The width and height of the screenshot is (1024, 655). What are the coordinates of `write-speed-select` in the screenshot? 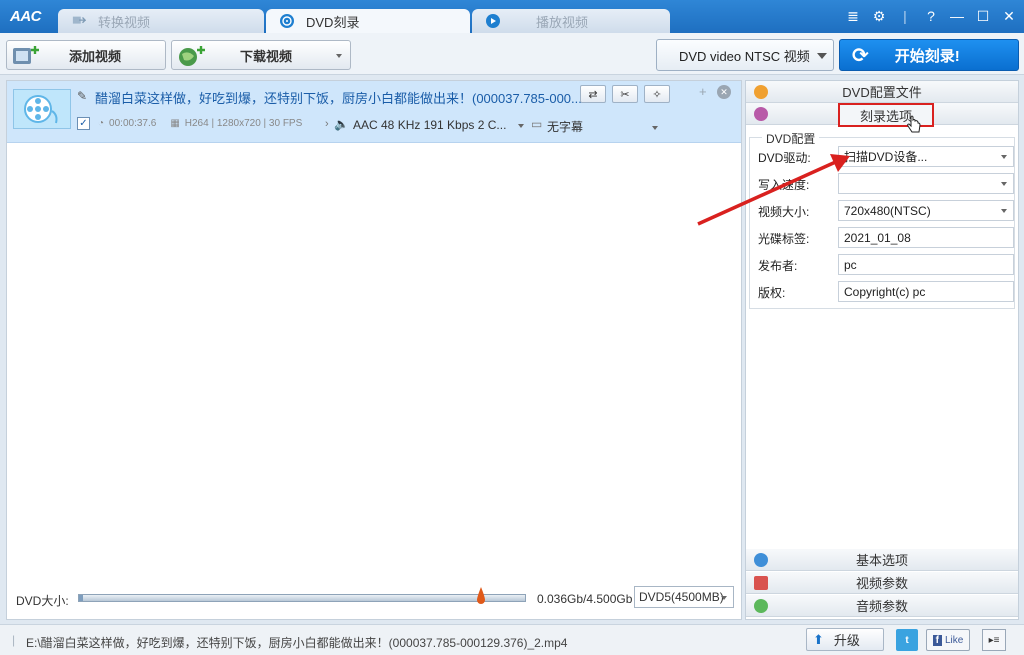 It's located at (926, 183).